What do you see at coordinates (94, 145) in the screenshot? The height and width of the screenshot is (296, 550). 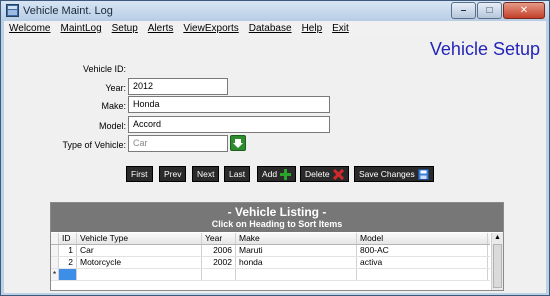 I see `vehicle-type-label: Type of Vehicle:` at bounding box center [94, 145].